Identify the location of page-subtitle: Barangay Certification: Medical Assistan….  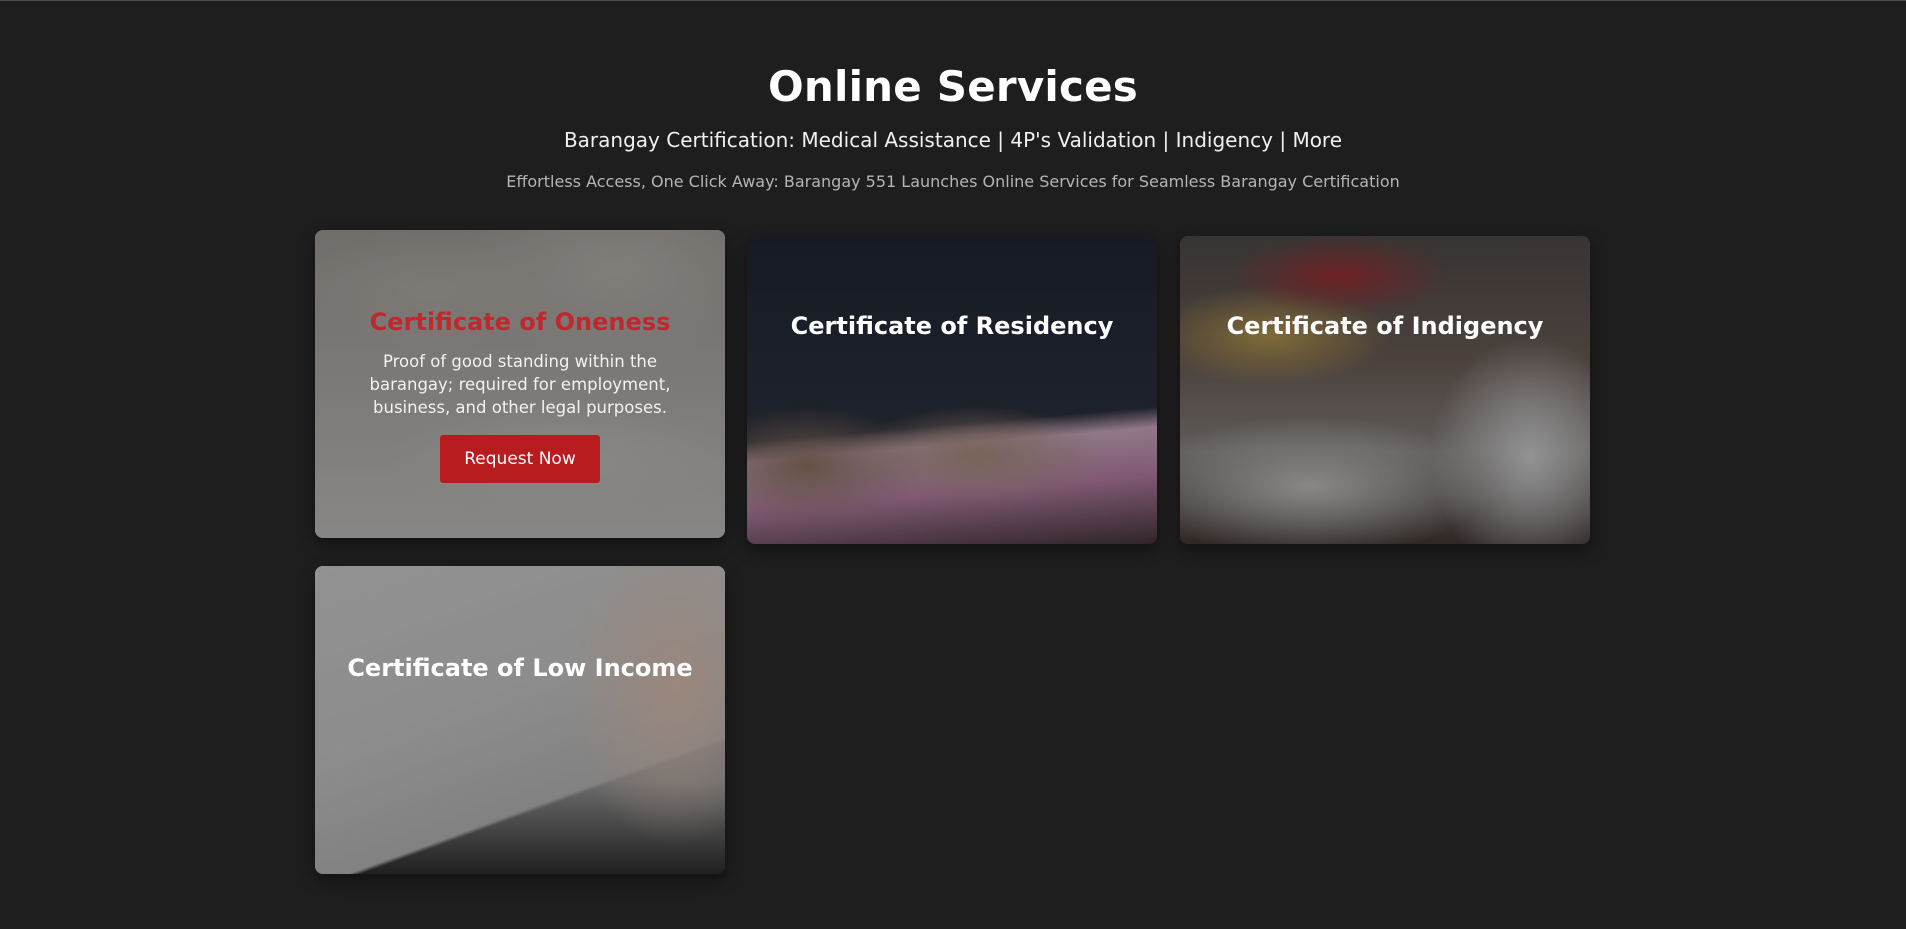
(953, 140).